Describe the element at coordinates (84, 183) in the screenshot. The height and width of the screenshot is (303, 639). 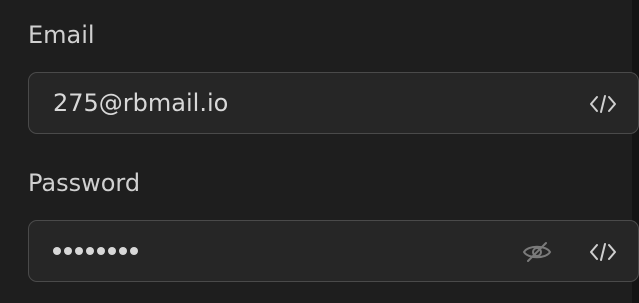
I see `password-label: Password` at that location.